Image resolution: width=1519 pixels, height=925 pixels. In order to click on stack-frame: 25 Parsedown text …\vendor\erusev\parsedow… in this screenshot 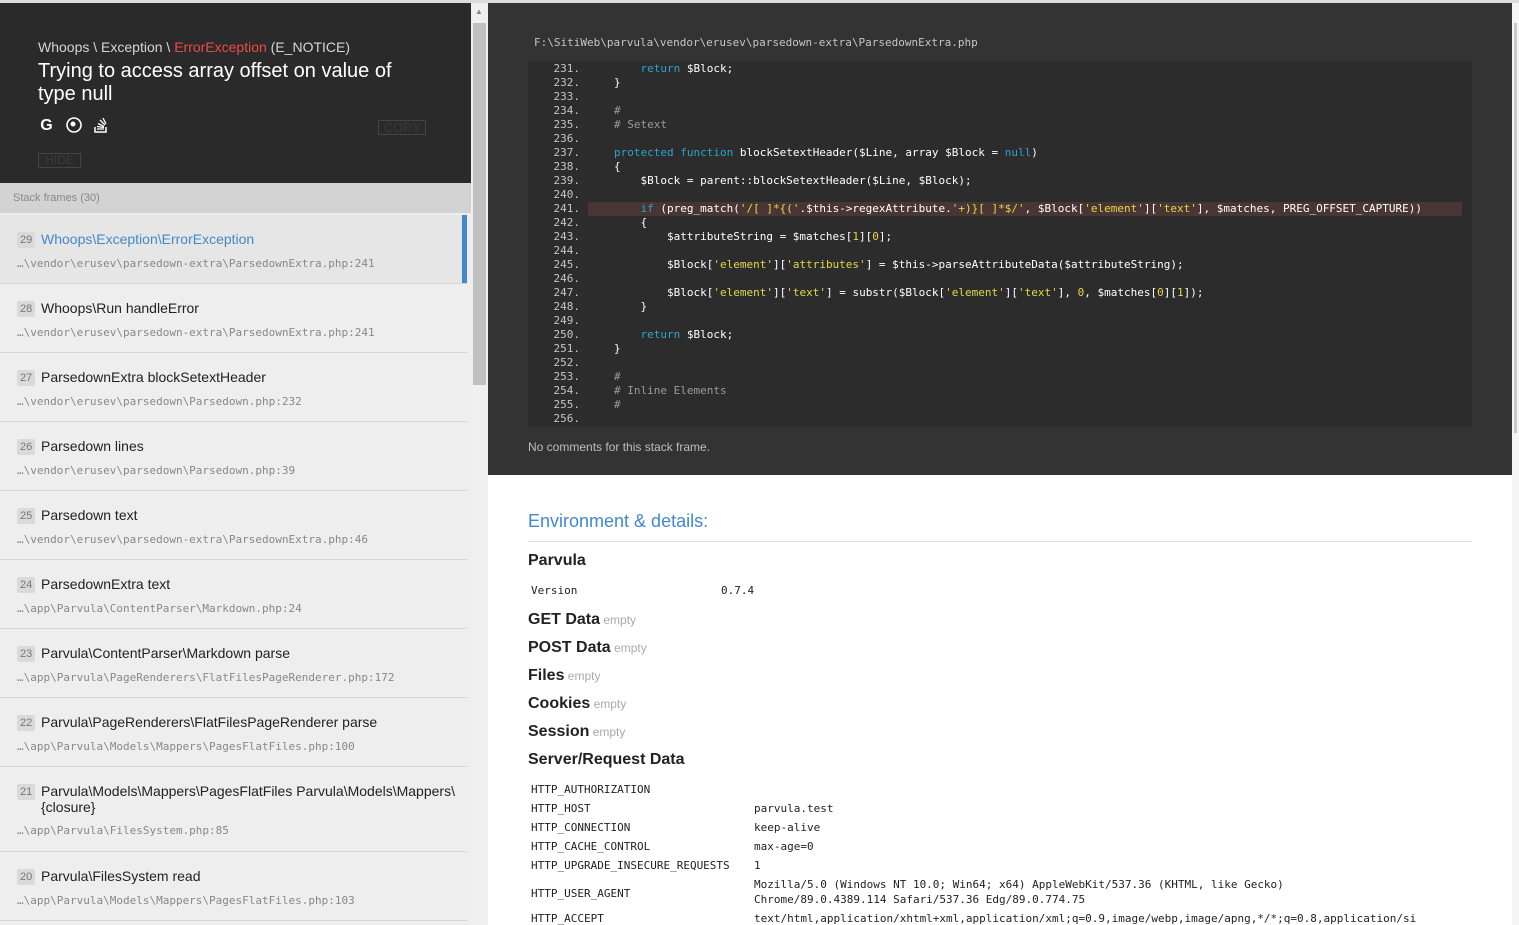, I will do `click(233, 525)`.